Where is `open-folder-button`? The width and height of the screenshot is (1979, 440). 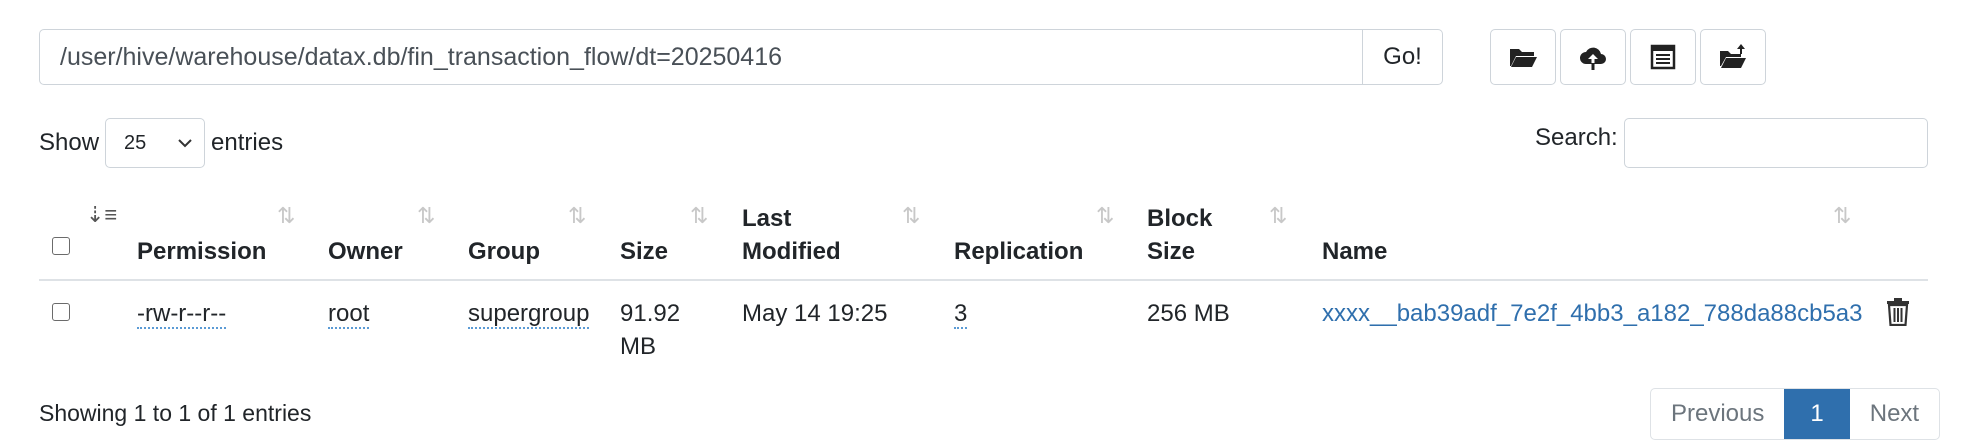
open-folder-button is located at coordinates (1523, 57).